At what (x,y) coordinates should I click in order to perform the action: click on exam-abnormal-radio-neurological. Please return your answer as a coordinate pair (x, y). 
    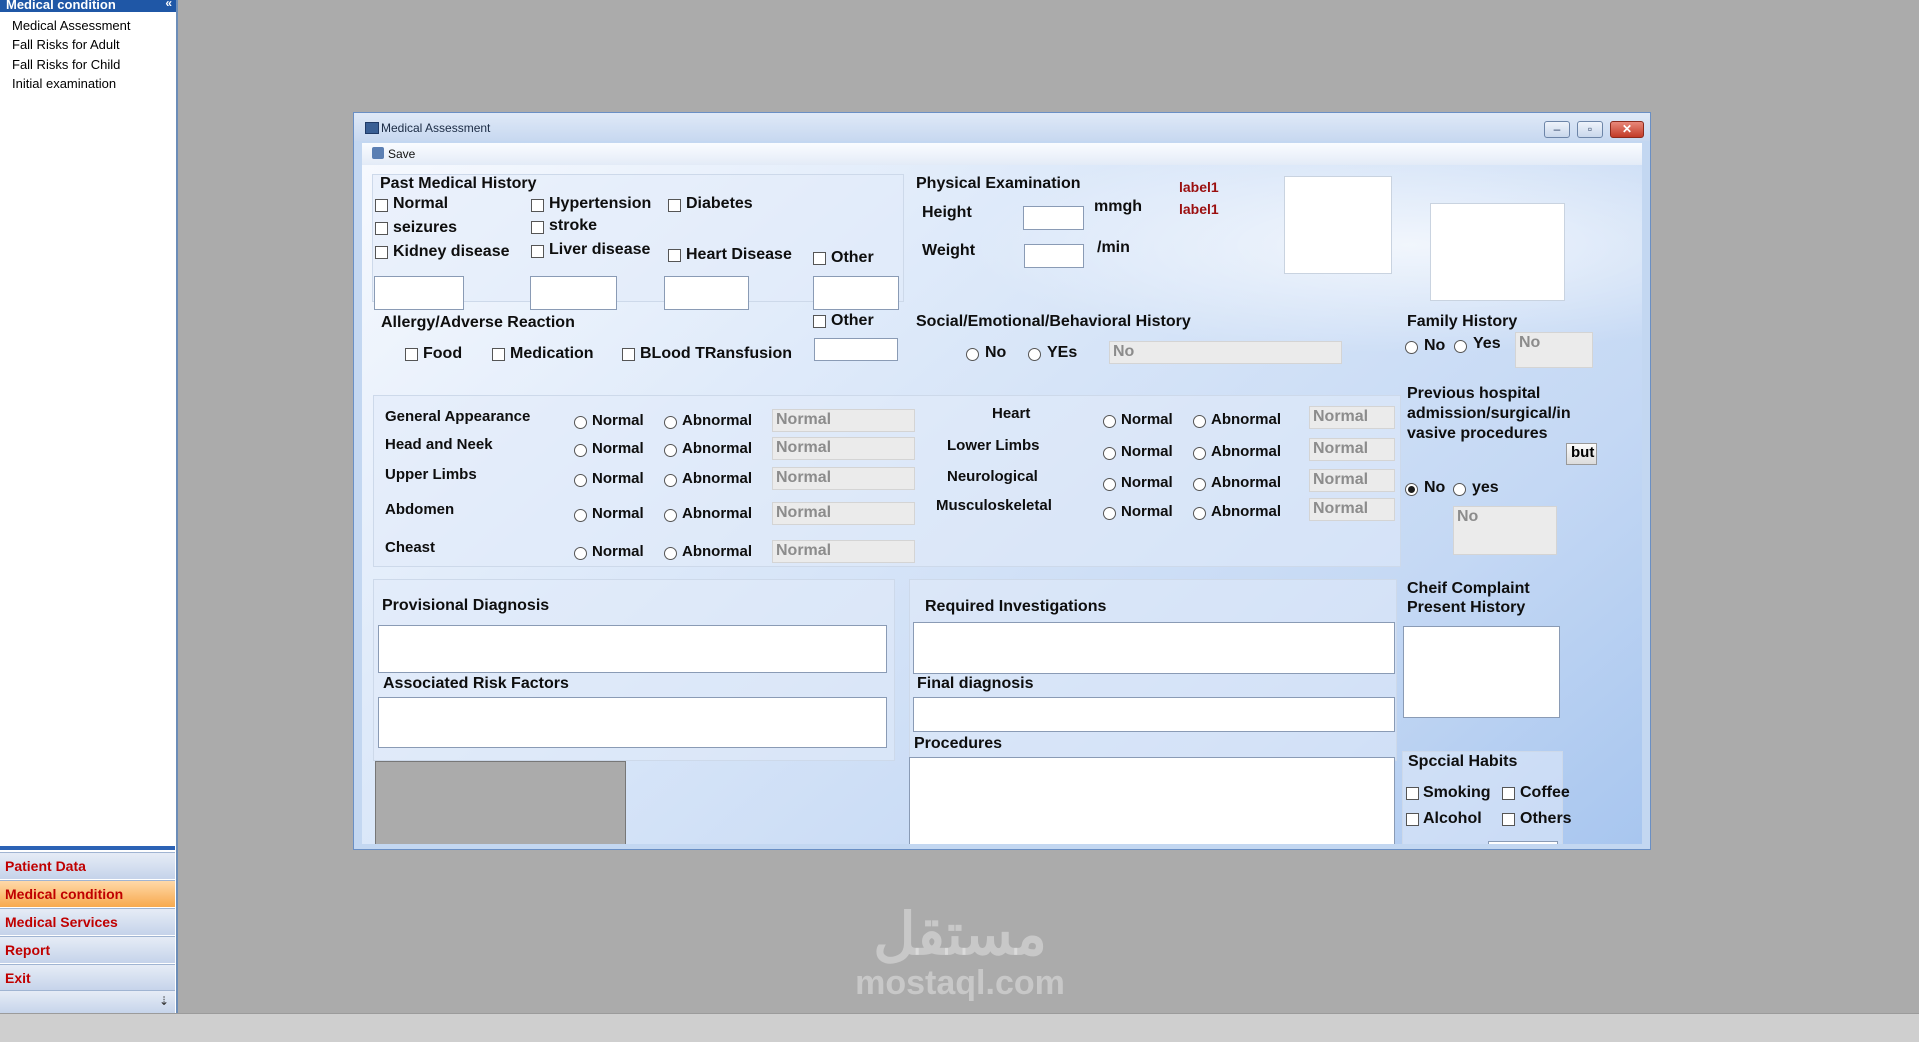
    Looking at the image, I should click on (1199, 484).